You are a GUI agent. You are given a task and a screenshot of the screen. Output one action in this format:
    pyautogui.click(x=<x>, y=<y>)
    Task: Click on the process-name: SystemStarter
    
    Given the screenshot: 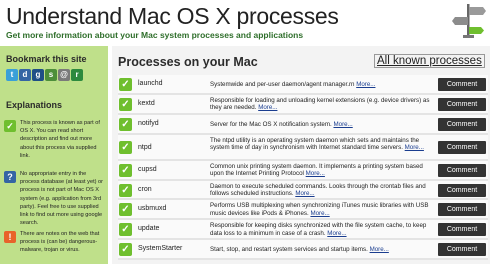 What is the action you would take?
    pyautogui.click(x=160, y=249)
    